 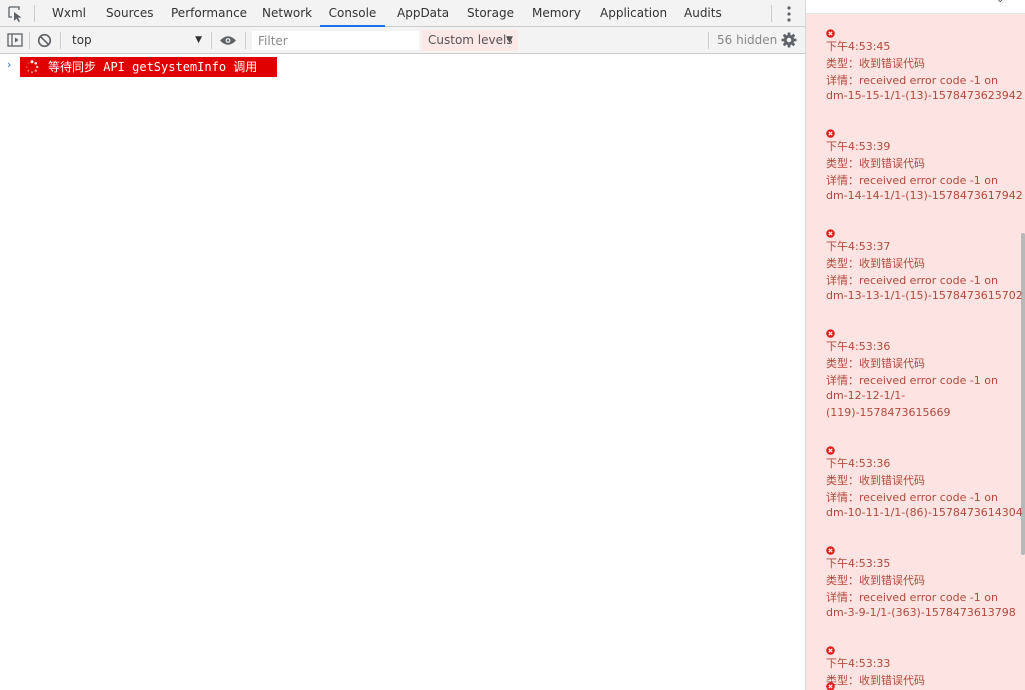 I want to click on inspect-element-icon, so click(x=16, y=14).